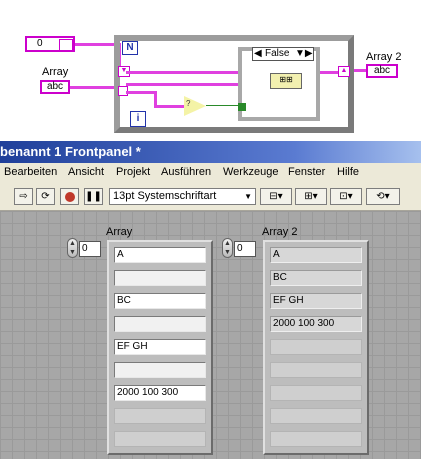  Describe the element at coordinates (55, 72) in the screenshot. I see `array-control-label: Array` at that location.